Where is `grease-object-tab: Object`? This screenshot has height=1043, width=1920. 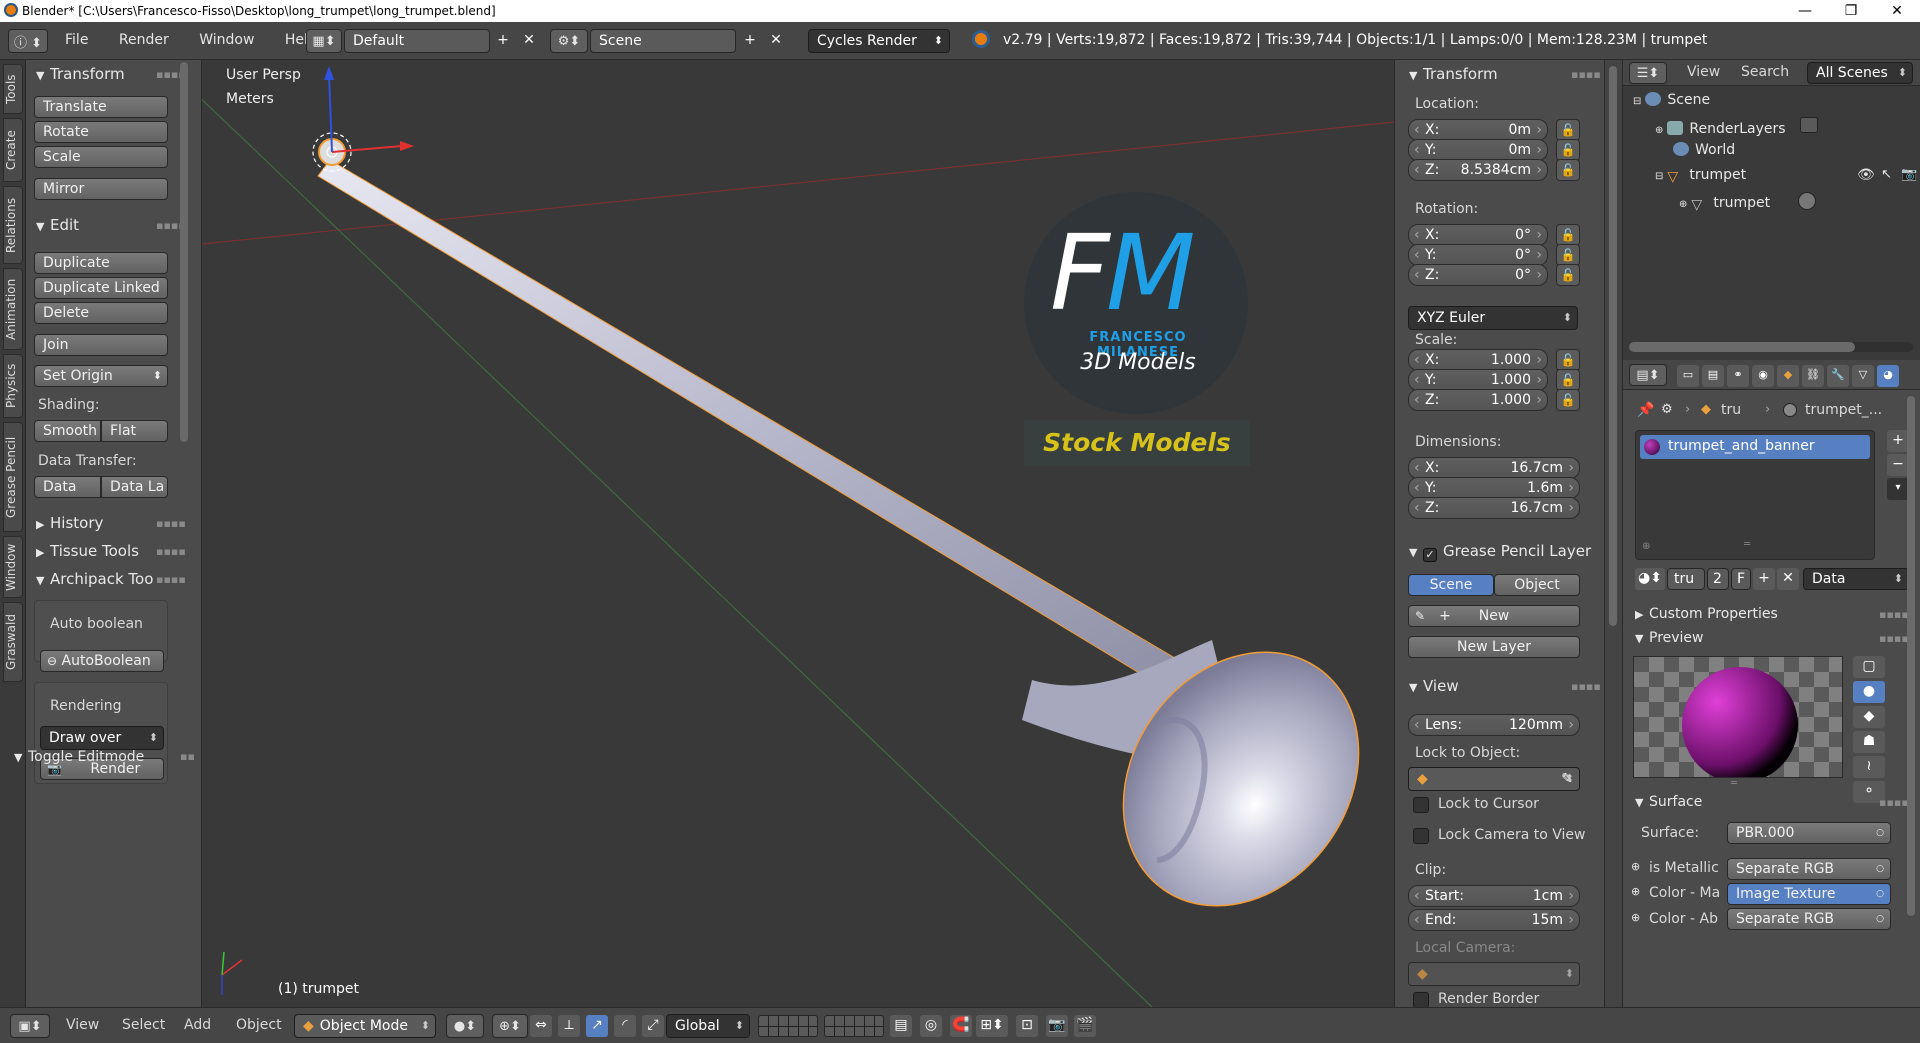
grease-object-tab: Object is located at coordinates (1537, 585).